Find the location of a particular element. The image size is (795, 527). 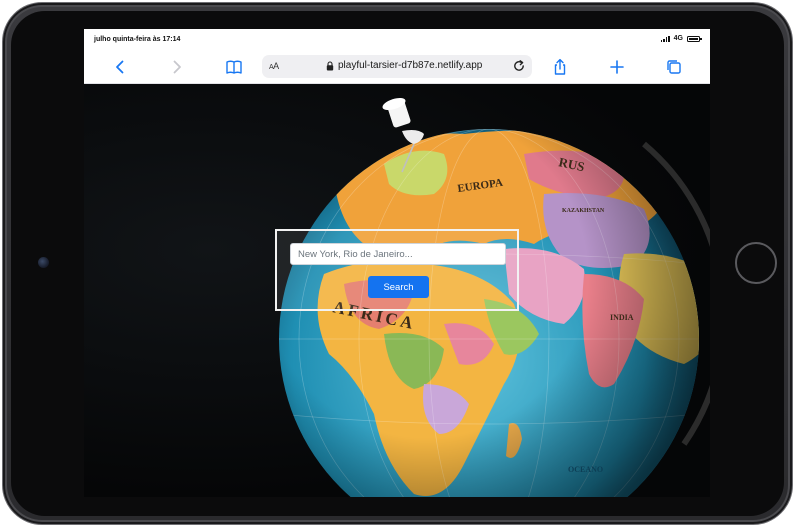

text-size-button: AA is located at coordinates (274, 66).